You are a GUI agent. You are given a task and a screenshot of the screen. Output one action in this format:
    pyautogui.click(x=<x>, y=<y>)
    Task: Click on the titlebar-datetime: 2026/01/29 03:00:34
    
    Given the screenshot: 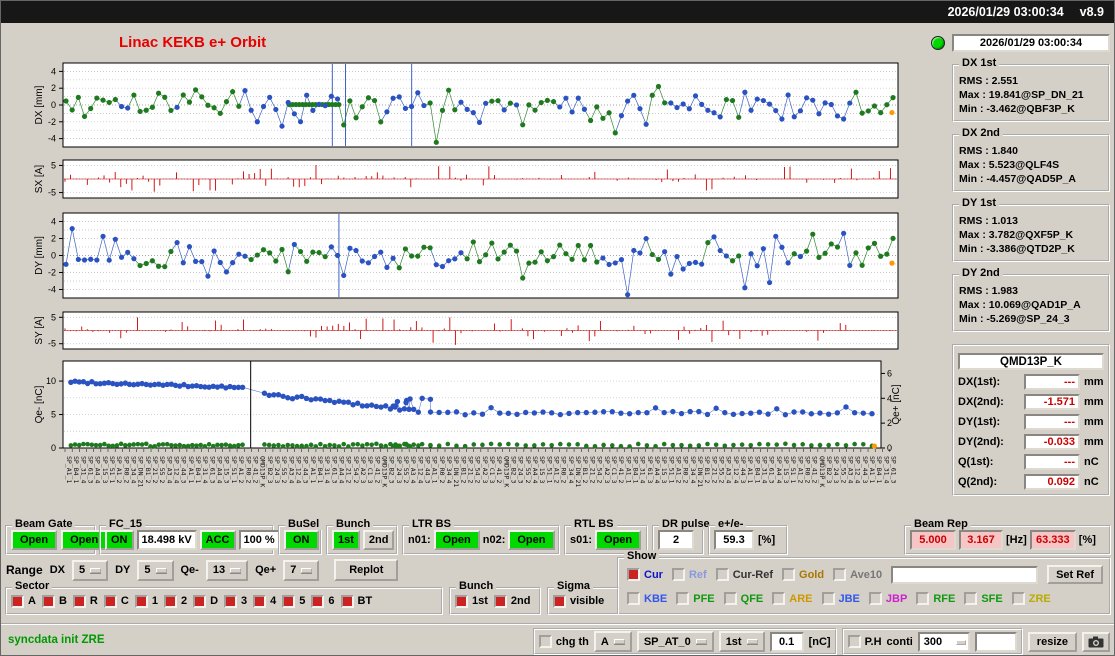 What is the action you would take?
    pyautogui.click(x=1005, y=12)
    